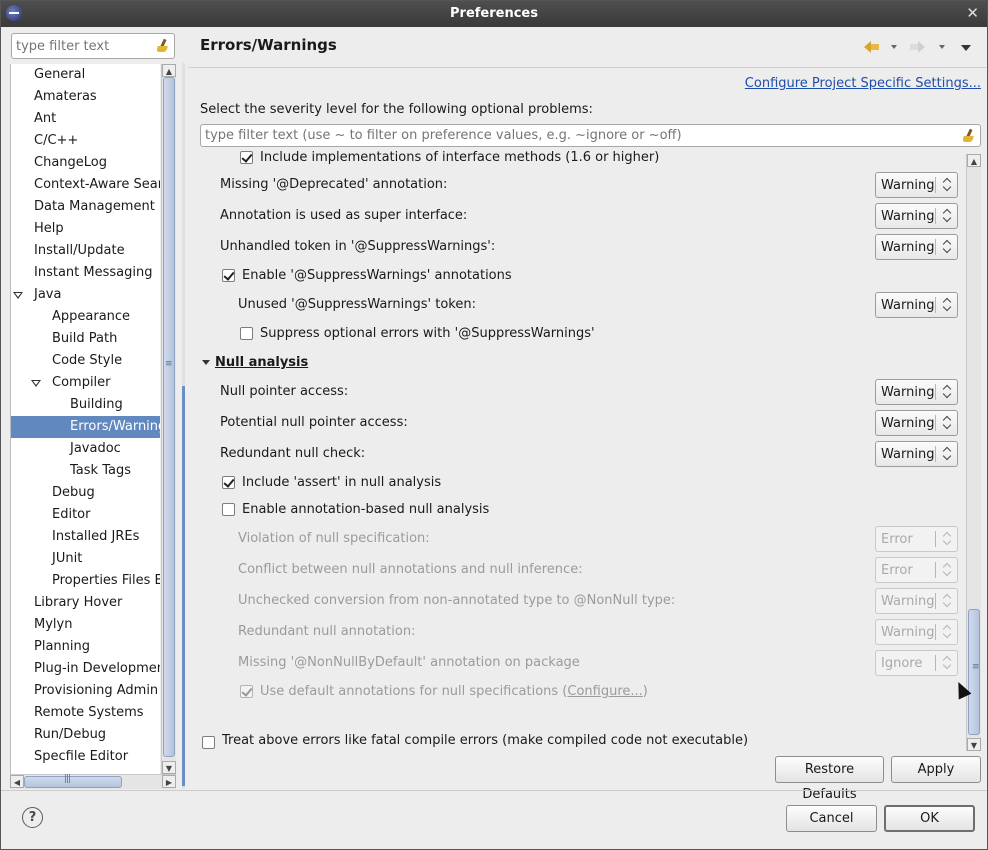  What do you see at coordinates (917, 46) in the screenshot?
I see `forward-arrow-icon` at bounding box center [917, 46].